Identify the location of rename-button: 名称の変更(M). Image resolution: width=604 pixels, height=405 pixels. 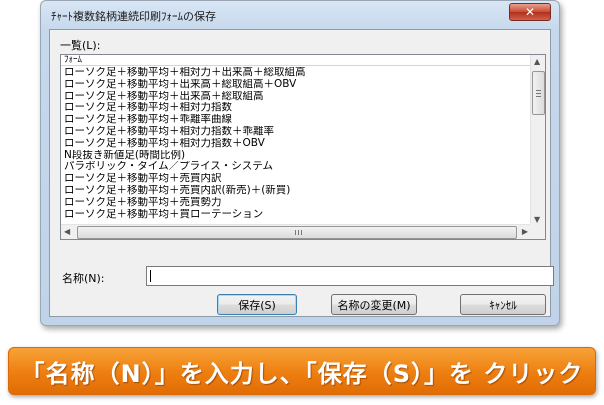
(374, 304).